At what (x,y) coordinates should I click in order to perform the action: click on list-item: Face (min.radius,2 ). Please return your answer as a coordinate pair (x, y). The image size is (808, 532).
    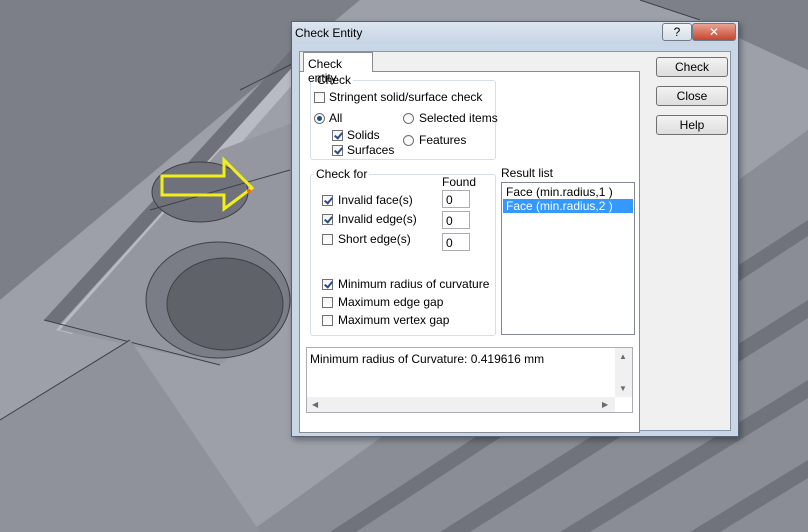
    Looking at the image, I should click on (568, 206).